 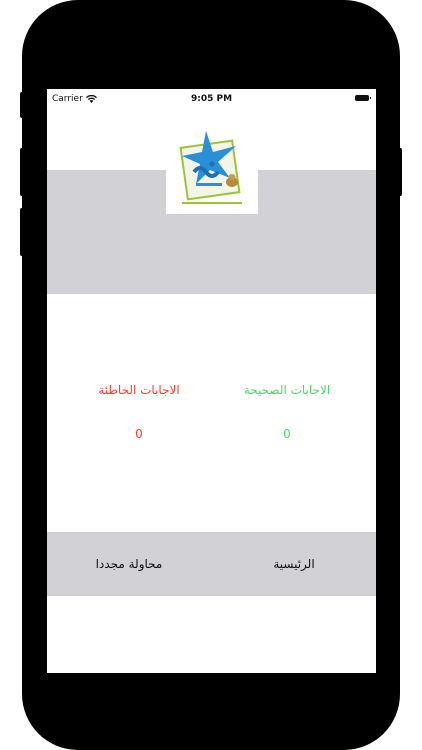 What do you see at coordinates (139, 390) in the screenshot?
I see `wrong-answers-label: الاجابات الخاطئة` at bounding box center [139, 390].